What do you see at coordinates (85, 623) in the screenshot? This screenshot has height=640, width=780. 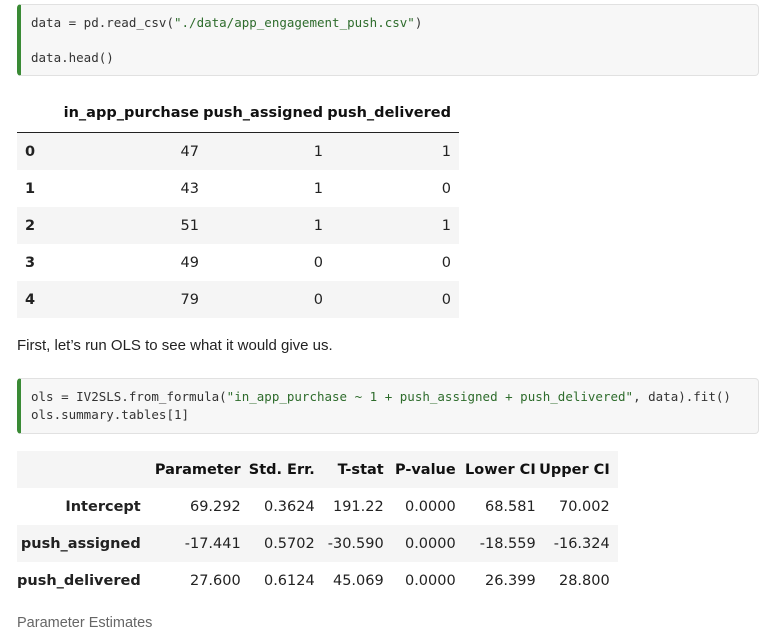 I see `table-caption: Parameter Estimates` at bounding box center [85, 623].